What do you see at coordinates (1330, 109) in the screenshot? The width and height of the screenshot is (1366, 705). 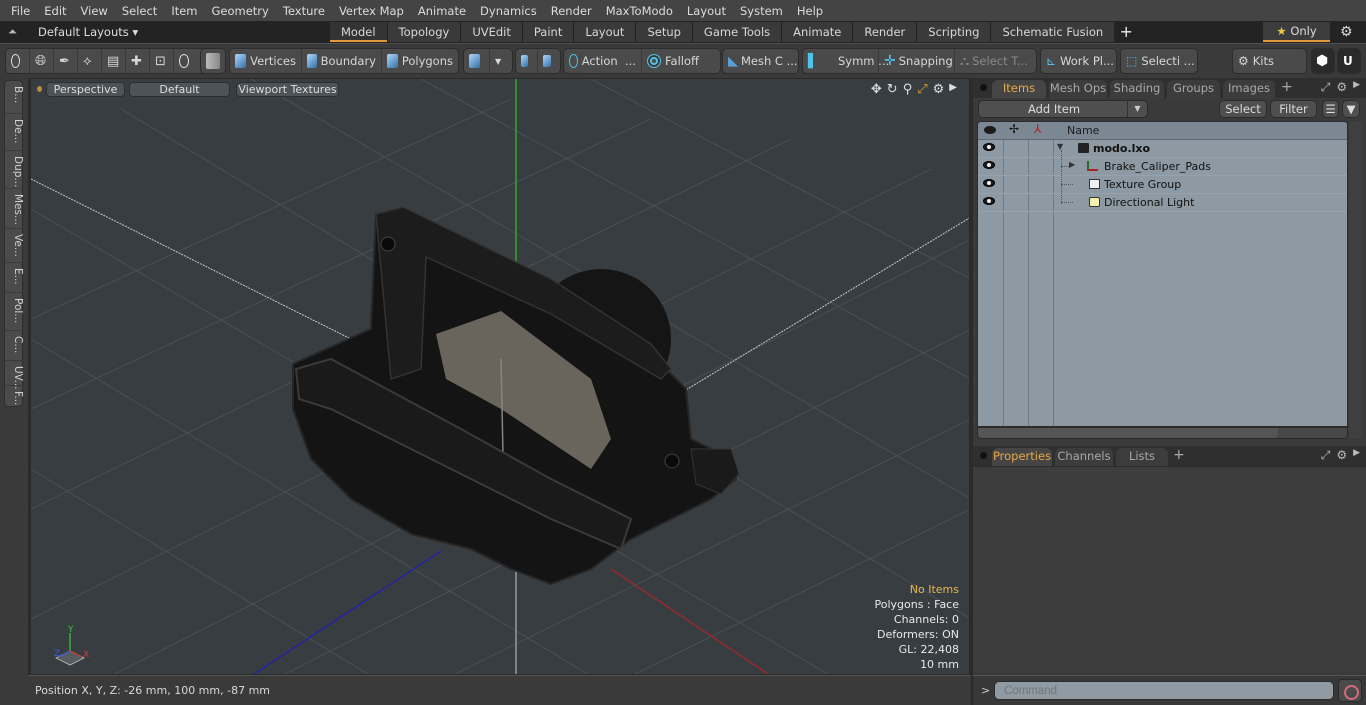 I see `list-options-button: ☰` at bounding box center [1330, 109].